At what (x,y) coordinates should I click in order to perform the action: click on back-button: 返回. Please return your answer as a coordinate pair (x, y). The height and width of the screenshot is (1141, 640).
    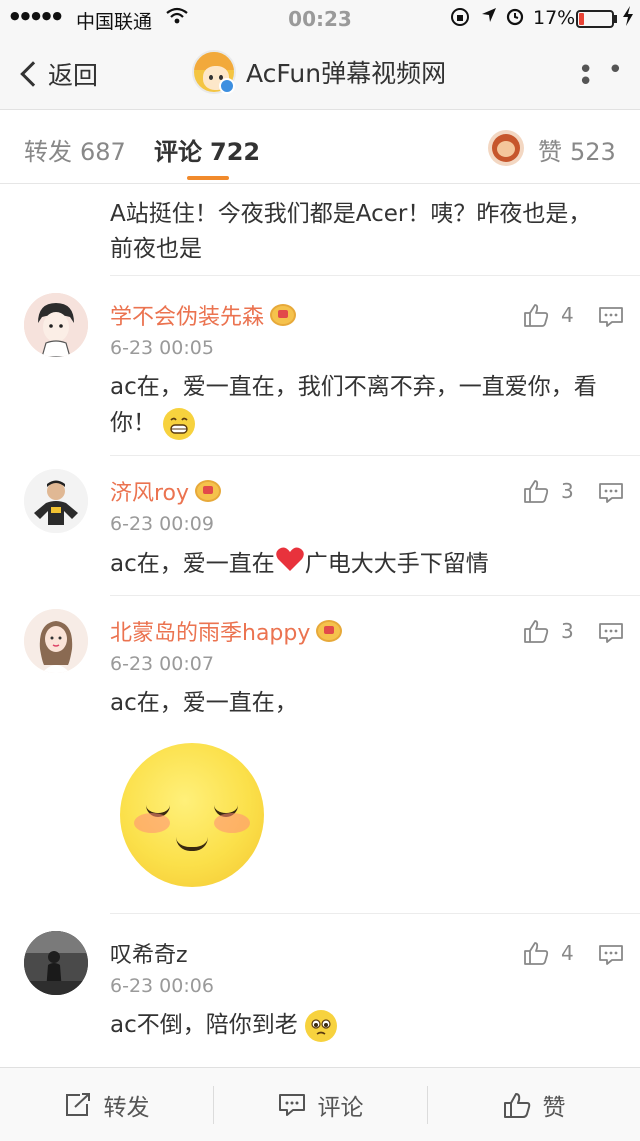
    Looking at the image, I should click on (58, 74).